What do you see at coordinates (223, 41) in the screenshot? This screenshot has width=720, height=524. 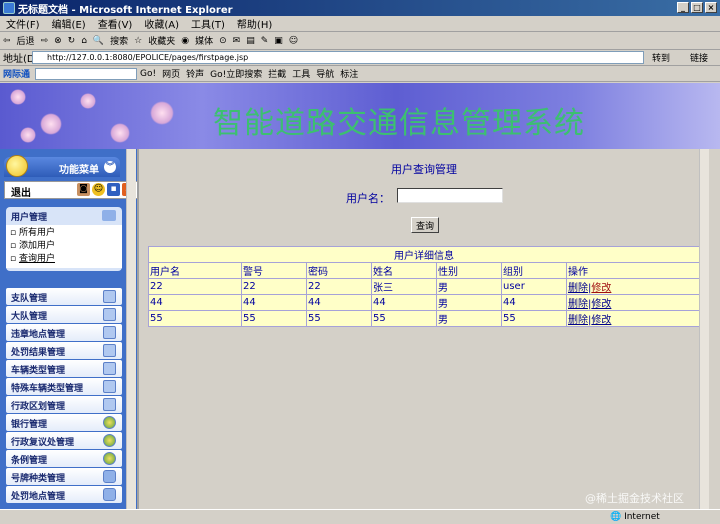 I see `history-icon: ⊙` at bounding box center [223, 41].